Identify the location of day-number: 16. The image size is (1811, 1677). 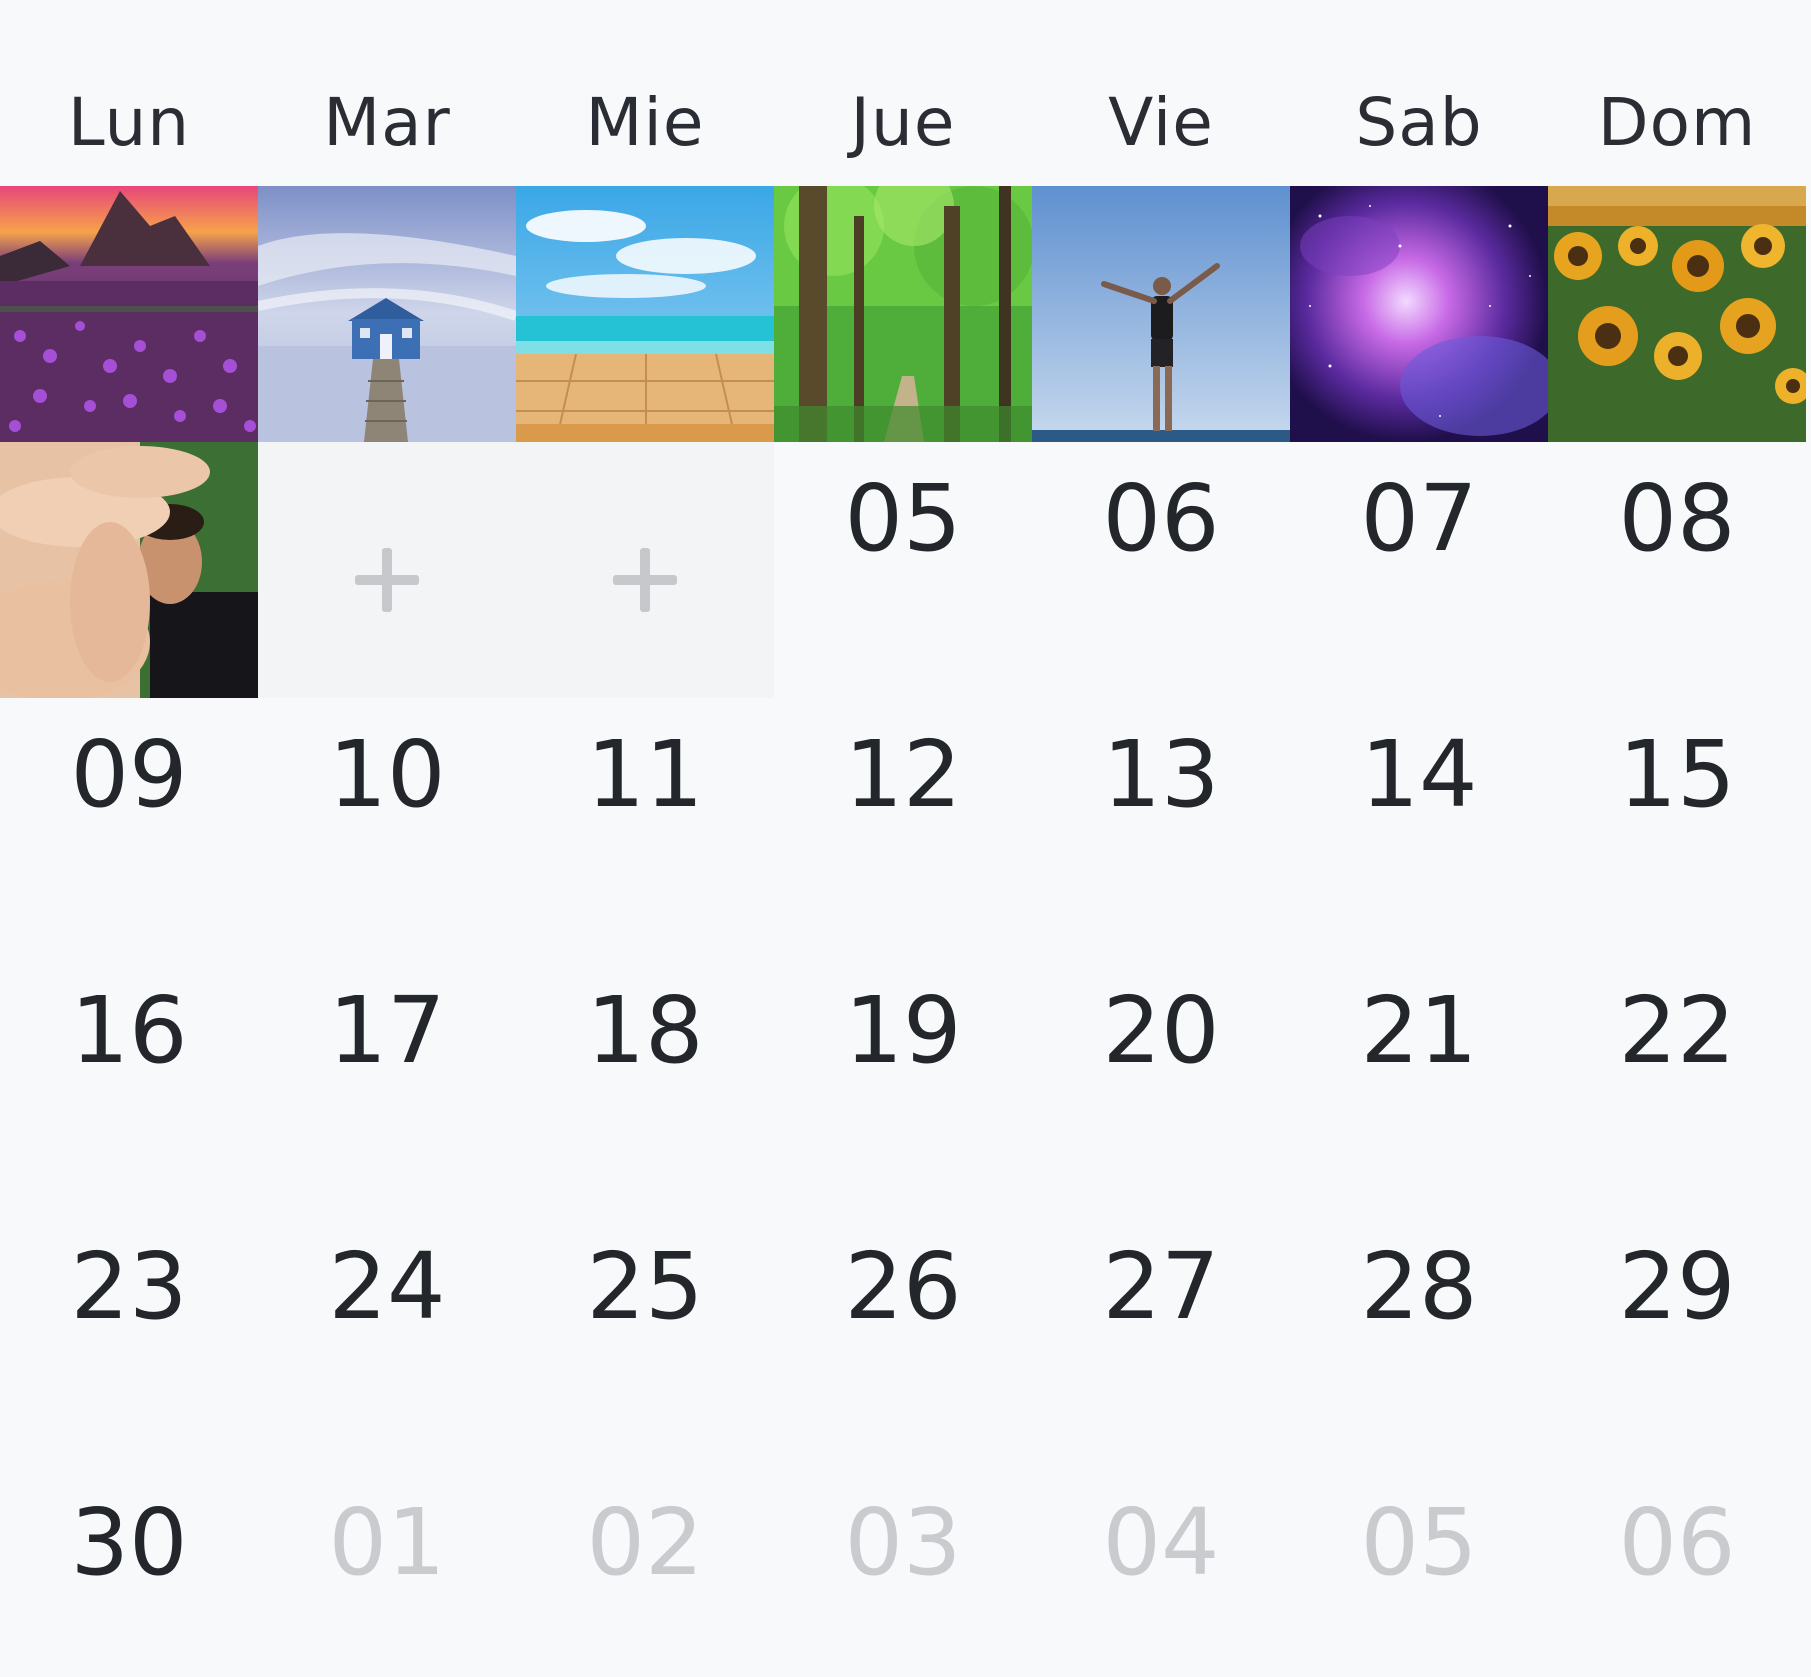
(129, 1031).